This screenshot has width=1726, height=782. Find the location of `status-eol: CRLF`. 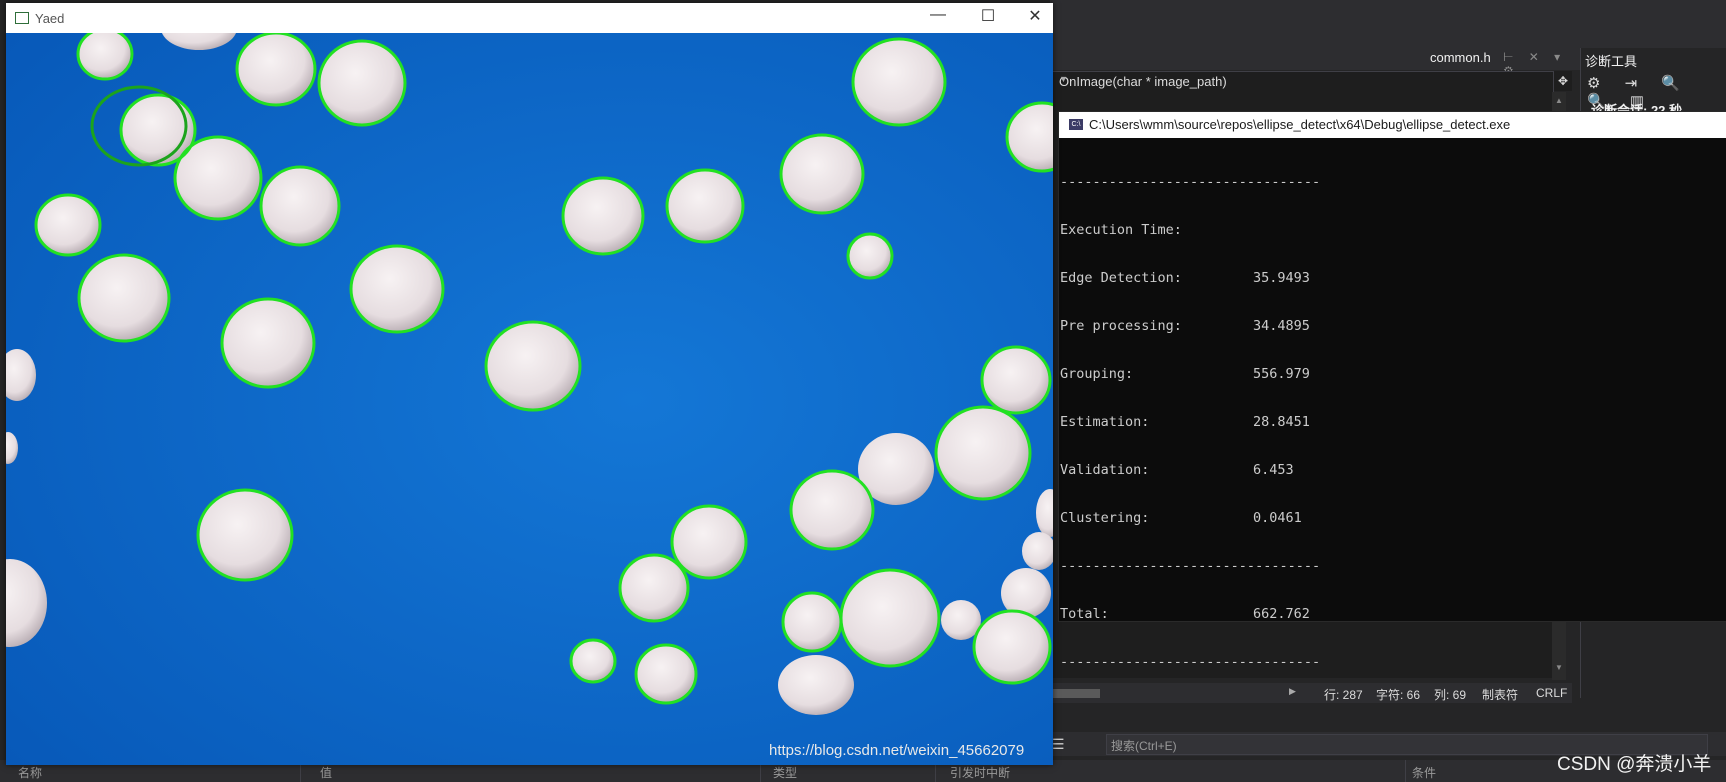

status-eol: CRLF is located at coordinates (1551, 693).